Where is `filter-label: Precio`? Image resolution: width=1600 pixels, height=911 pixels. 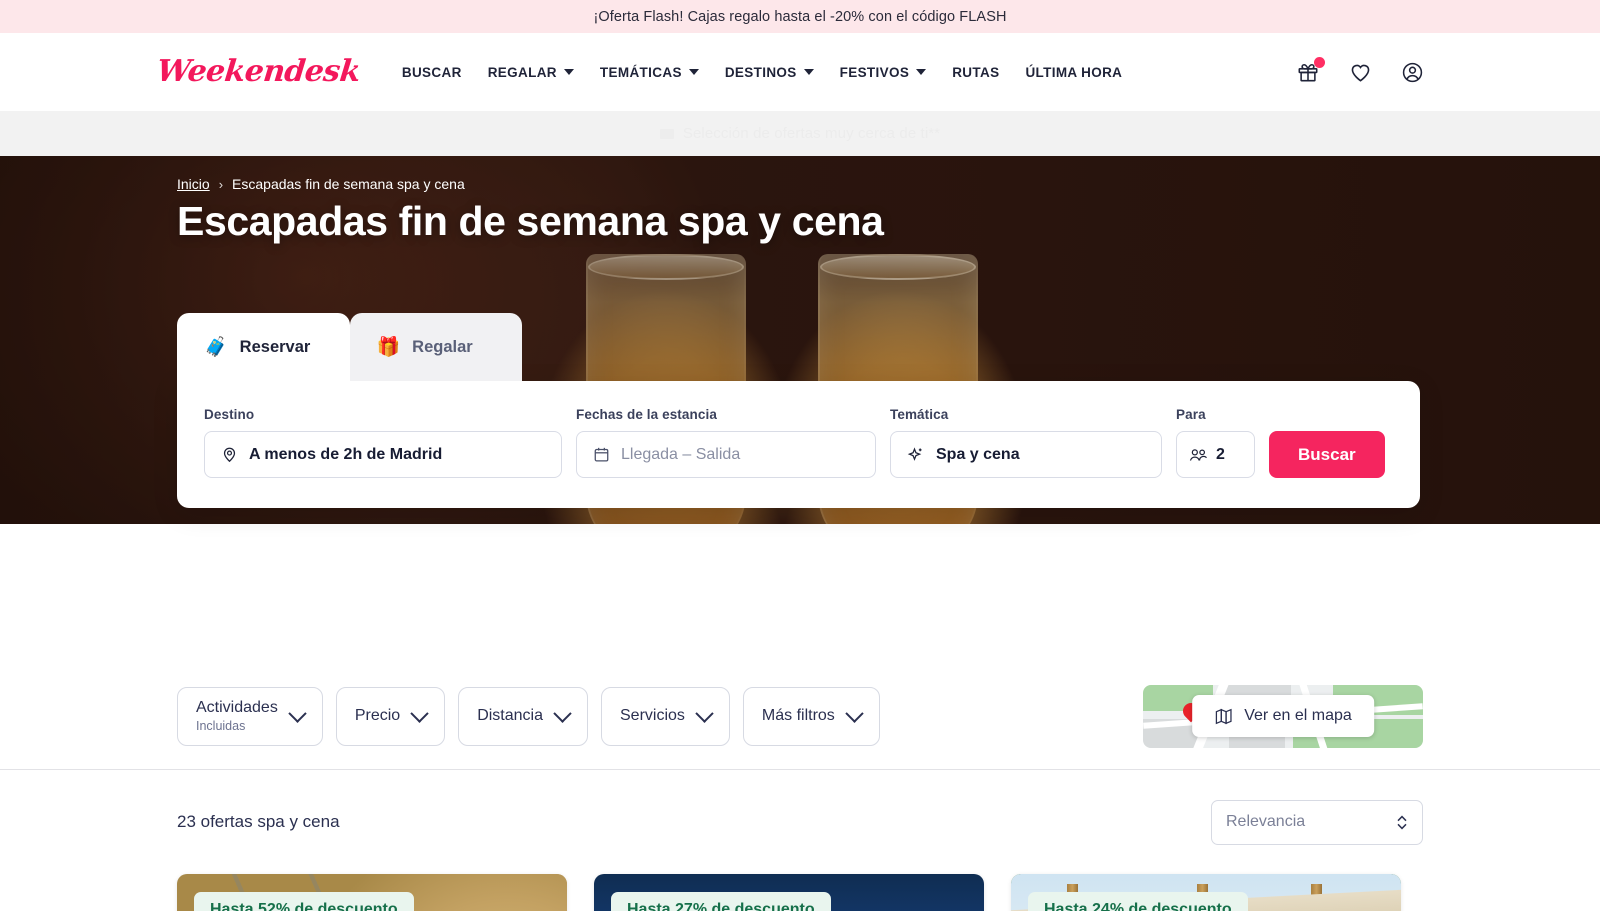 filter-label: Precio is located at coordinates (377, 715).